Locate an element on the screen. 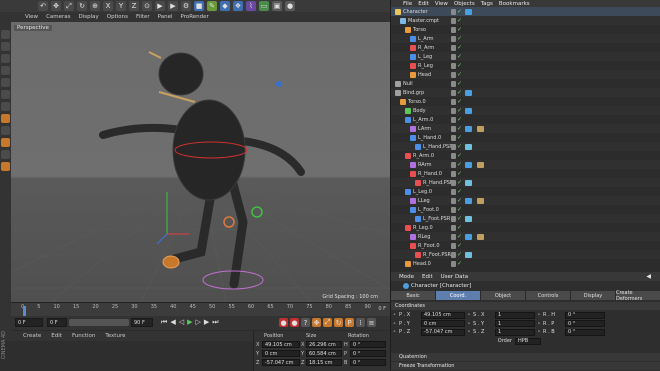  viewport-menu-view: View is located at coordinates (31, 17).